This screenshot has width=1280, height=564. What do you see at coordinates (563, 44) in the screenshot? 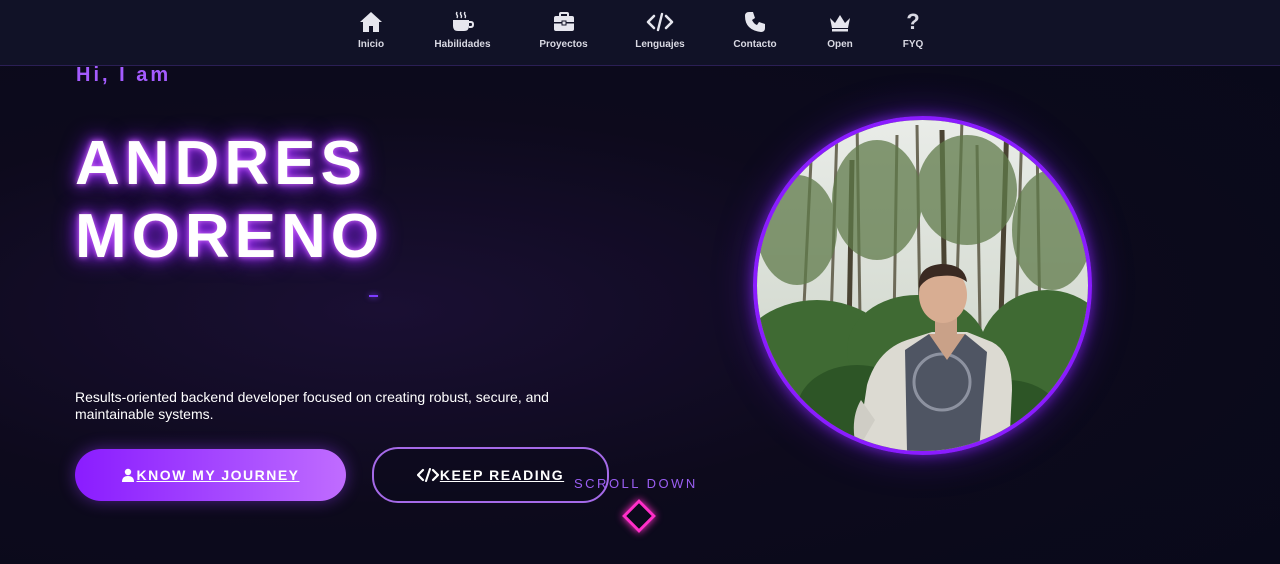
I see `nav-label: Proyectos` at bounding box center [563, 44].